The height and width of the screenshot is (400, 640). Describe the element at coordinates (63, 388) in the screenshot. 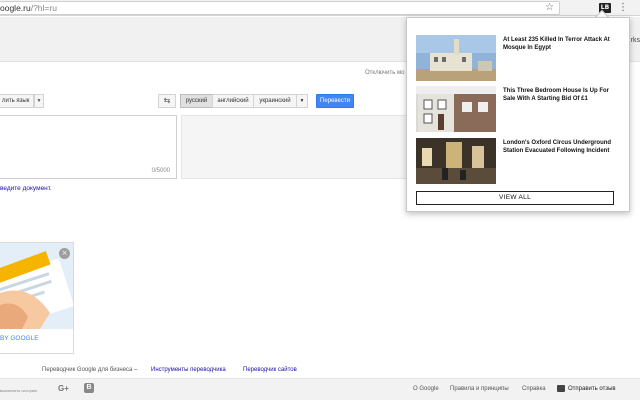

I see `google-plus-icon: G+` at that location.